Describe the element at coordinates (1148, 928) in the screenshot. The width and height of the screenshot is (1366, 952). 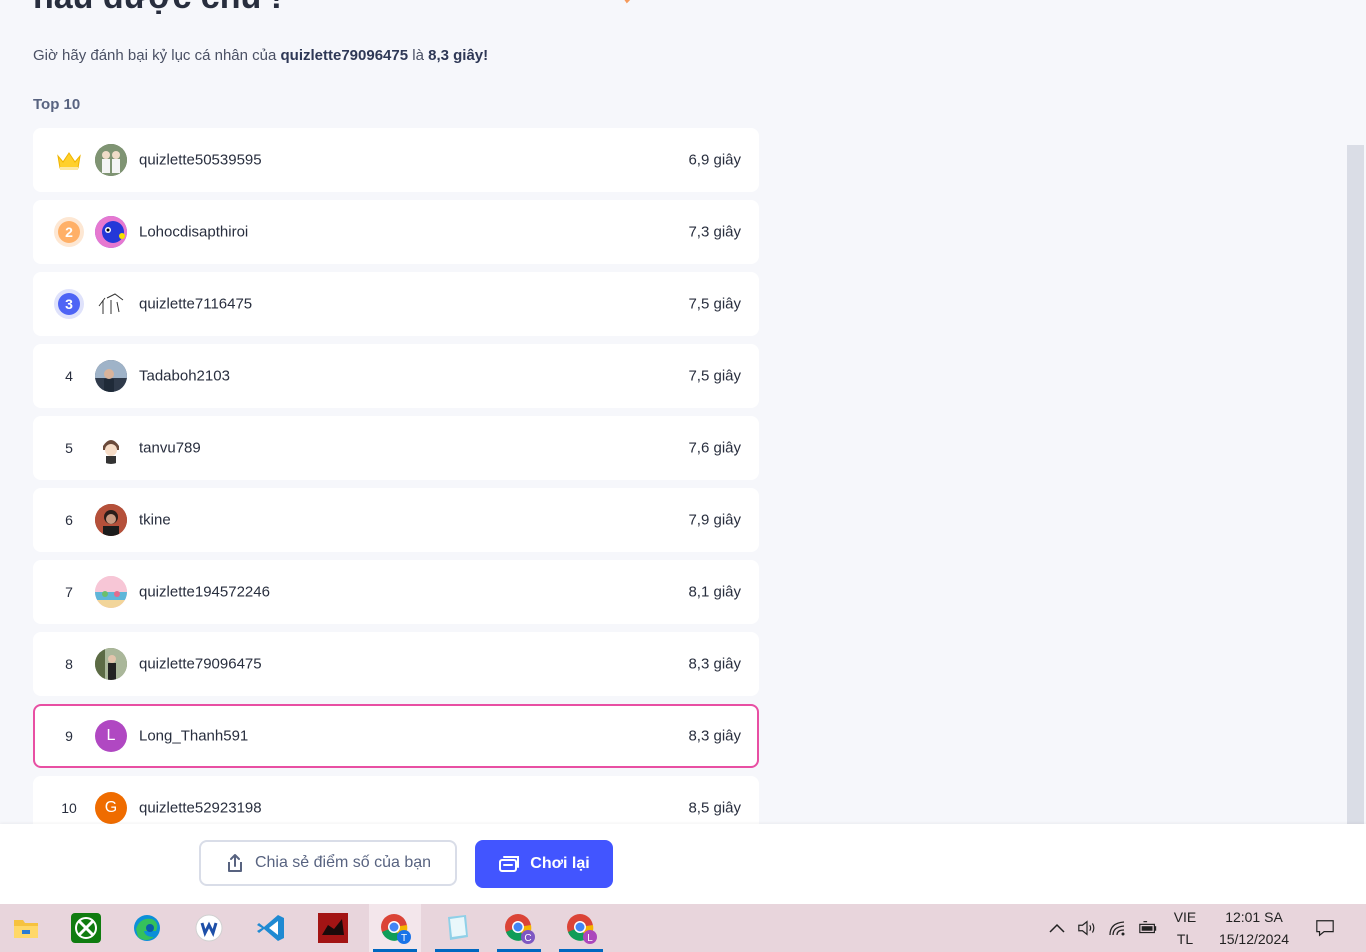
I see `battery-icon` at that location.